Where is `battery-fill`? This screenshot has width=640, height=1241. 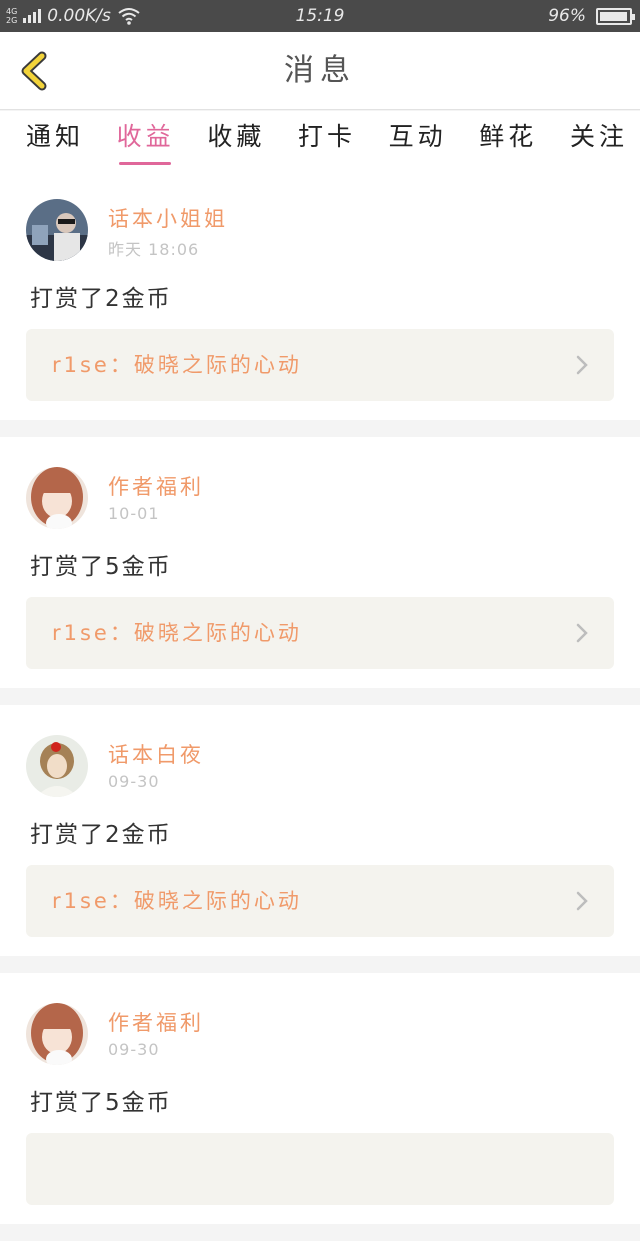 battery-fill is located at coordinates (613, 16).